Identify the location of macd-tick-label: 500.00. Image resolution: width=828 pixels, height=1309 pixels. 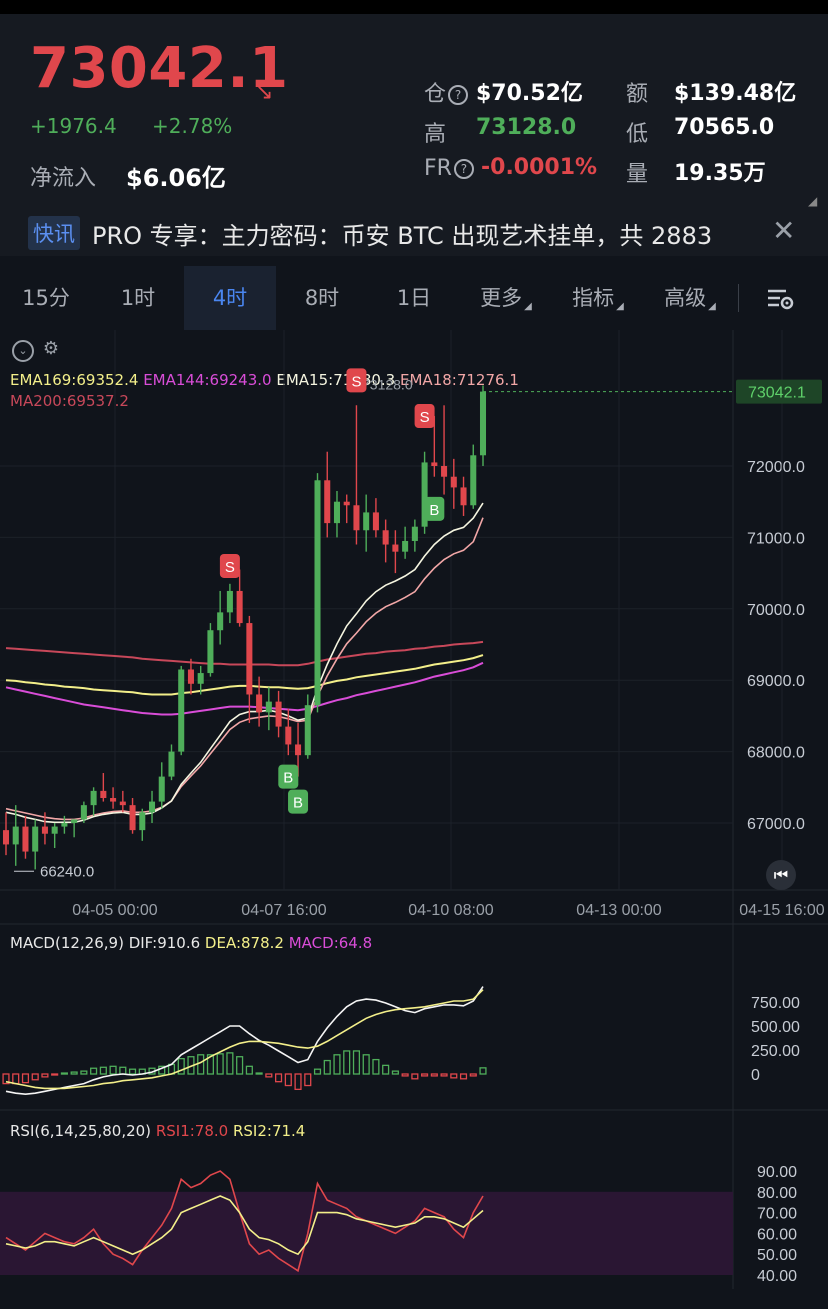
(775, 1027).